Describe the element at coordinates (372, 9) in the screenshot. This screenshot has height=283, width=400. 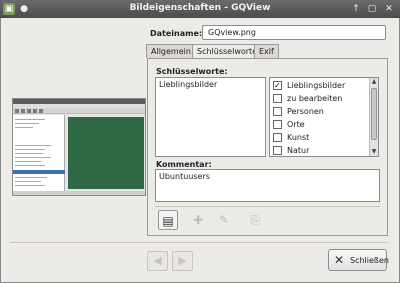
I see `maximize-icon: ▢` at that location.